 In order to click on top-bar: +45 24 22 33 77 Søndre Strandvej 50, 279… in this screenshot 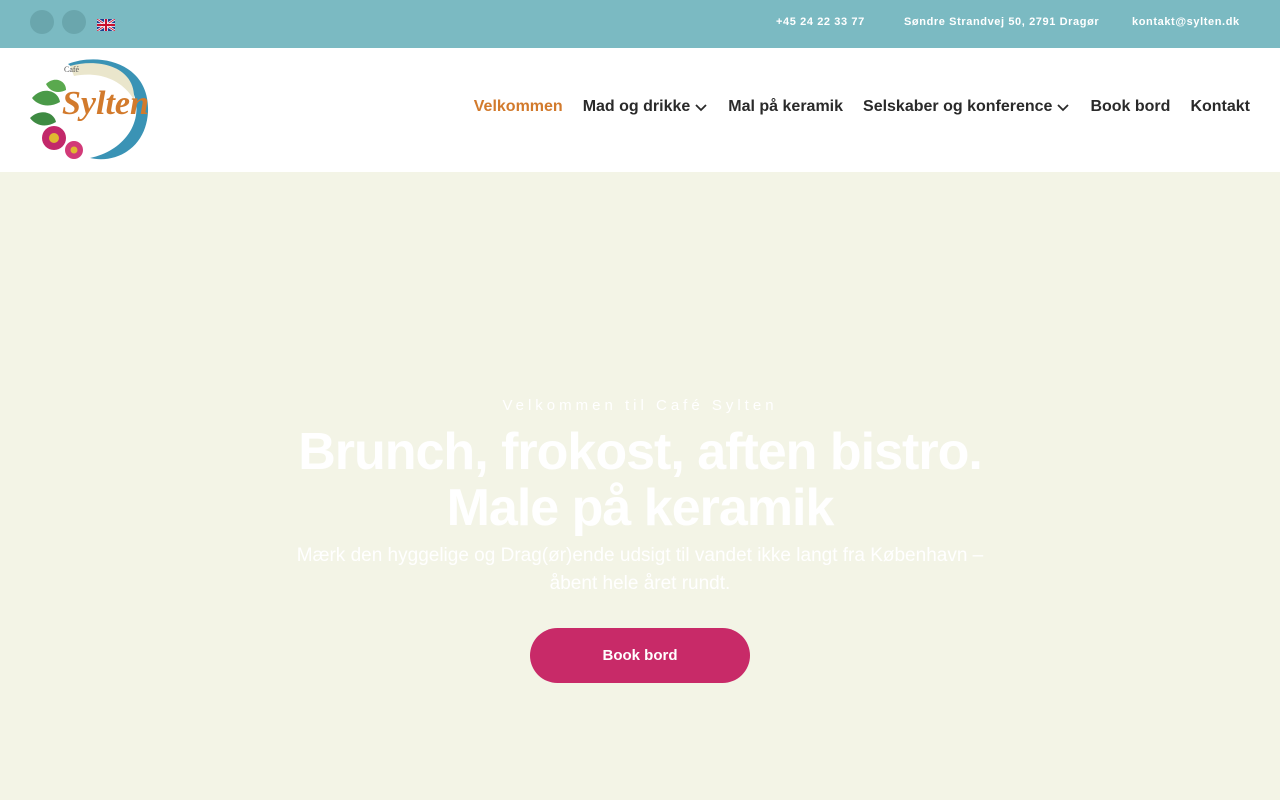, I will do `click(640, 24)`.